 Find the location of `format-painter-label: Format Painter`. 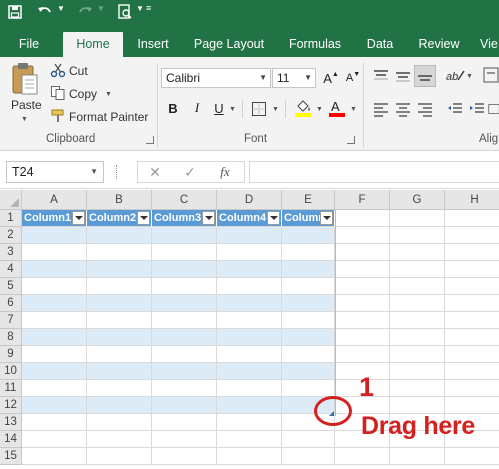

format-painter-label: Format Painter is located at coordinates (108, 117).